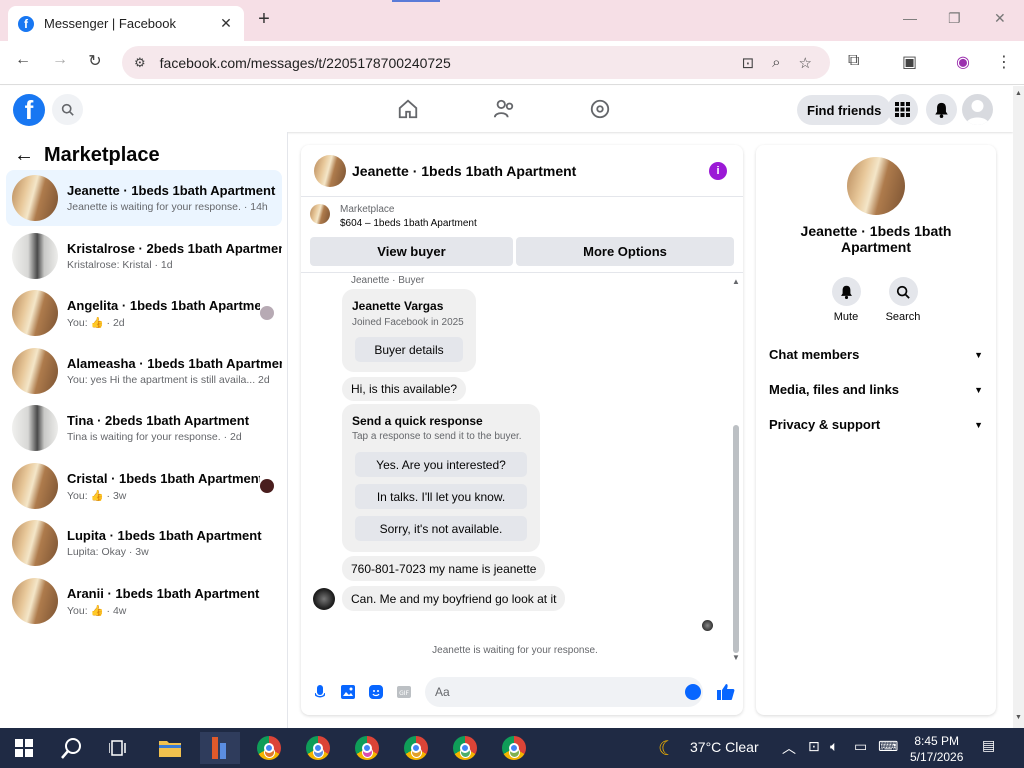  What do you see at coordinates (264, 19) in the screenshot?
I see `new-tab-icon: +` at bounding box center [264, 19].